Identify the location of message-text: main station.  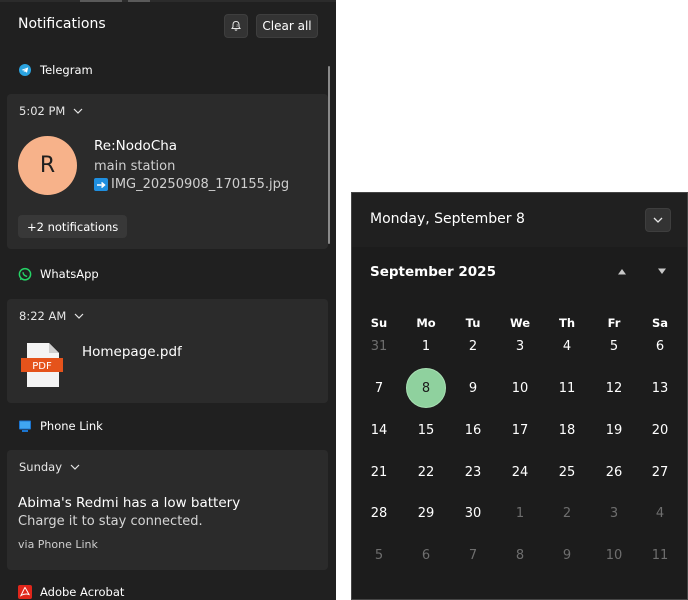
(135, 166).